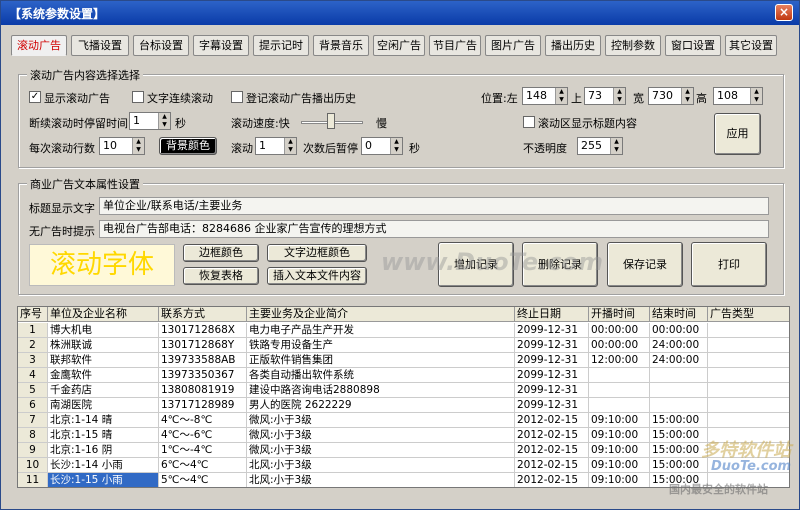 Image resolution: width=800 pixels, height=510 pixels. I want to click on pause-spinner: 1 ▲ ▼, so click(150, 121).